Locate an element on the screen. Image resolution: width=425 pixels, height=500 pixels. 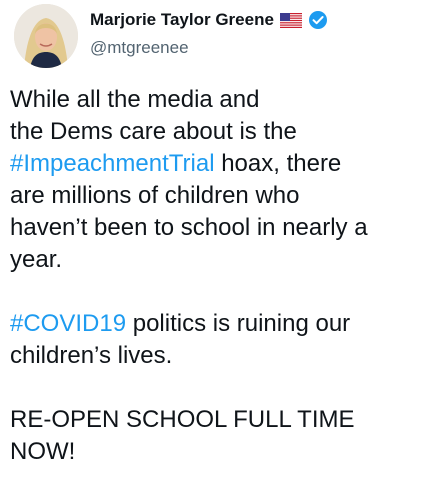
us-flag-icon is located at coordinates (290, 20).